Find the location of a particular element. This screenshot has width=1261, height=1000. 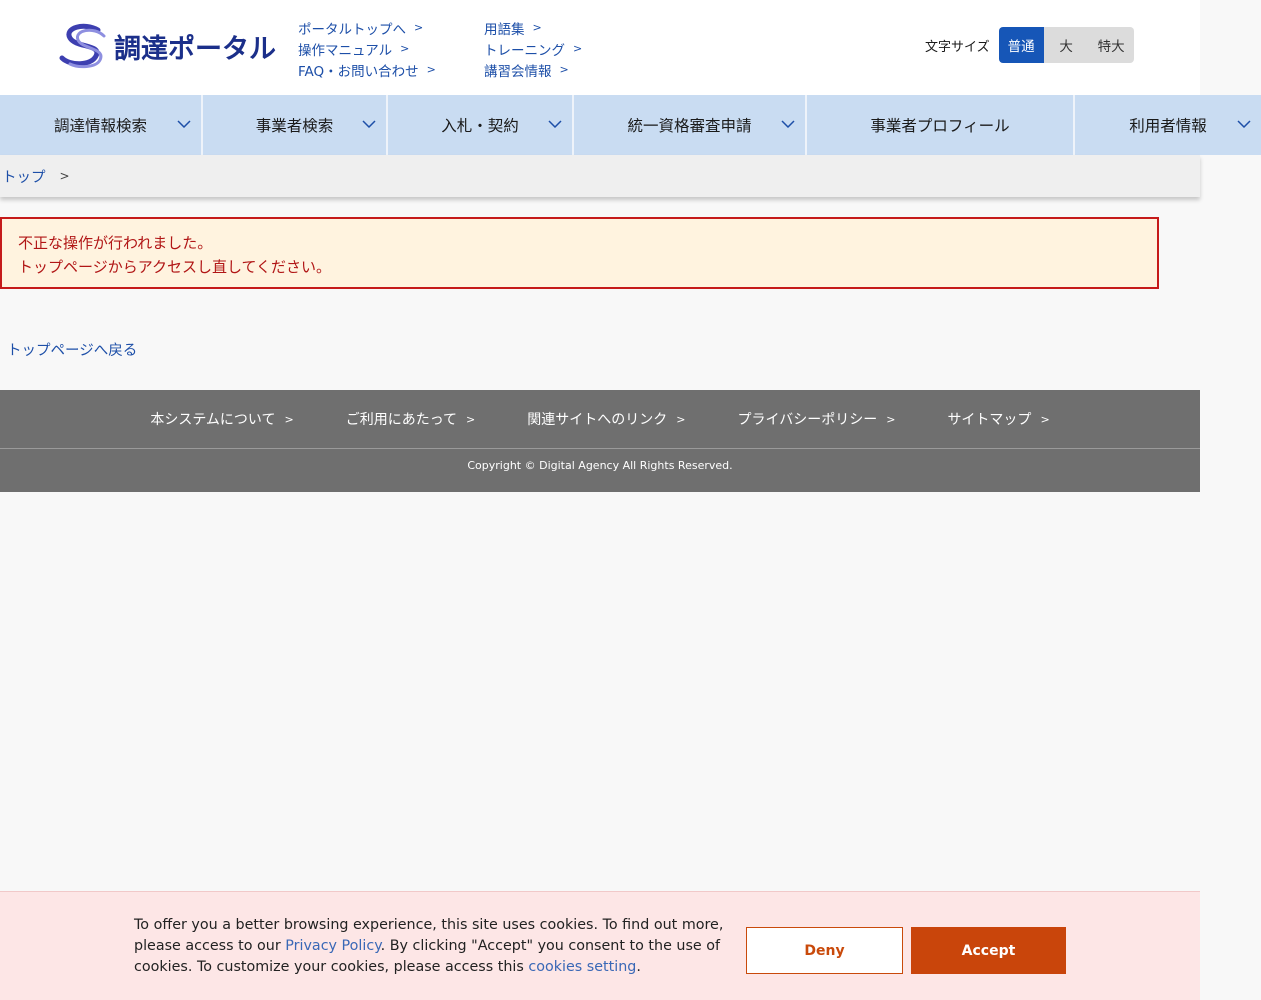

faq-contact-link: FAQ・お問い合わせ > is located at coordinates (367, 69).